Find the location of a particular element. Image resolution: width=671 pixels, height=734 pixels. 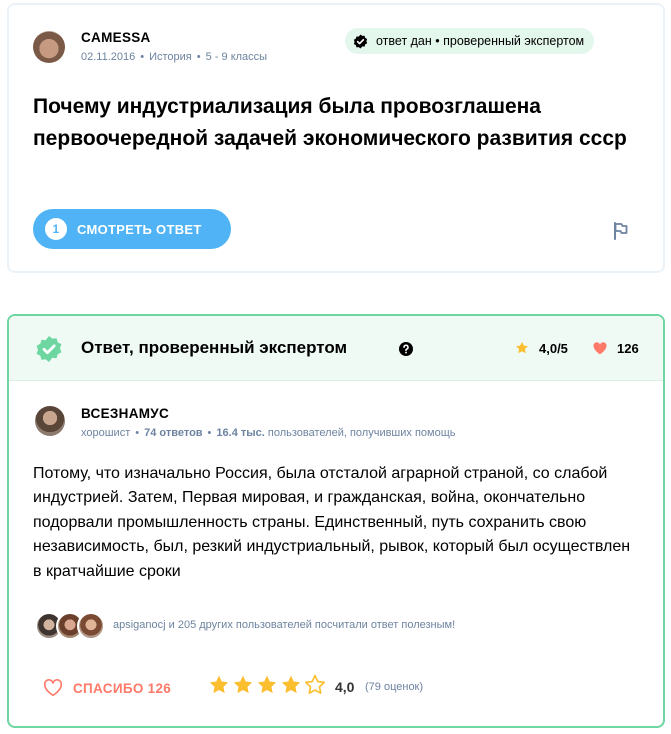

thanks-label: СПАСИБО 126 is located at coordinates (122, 688).